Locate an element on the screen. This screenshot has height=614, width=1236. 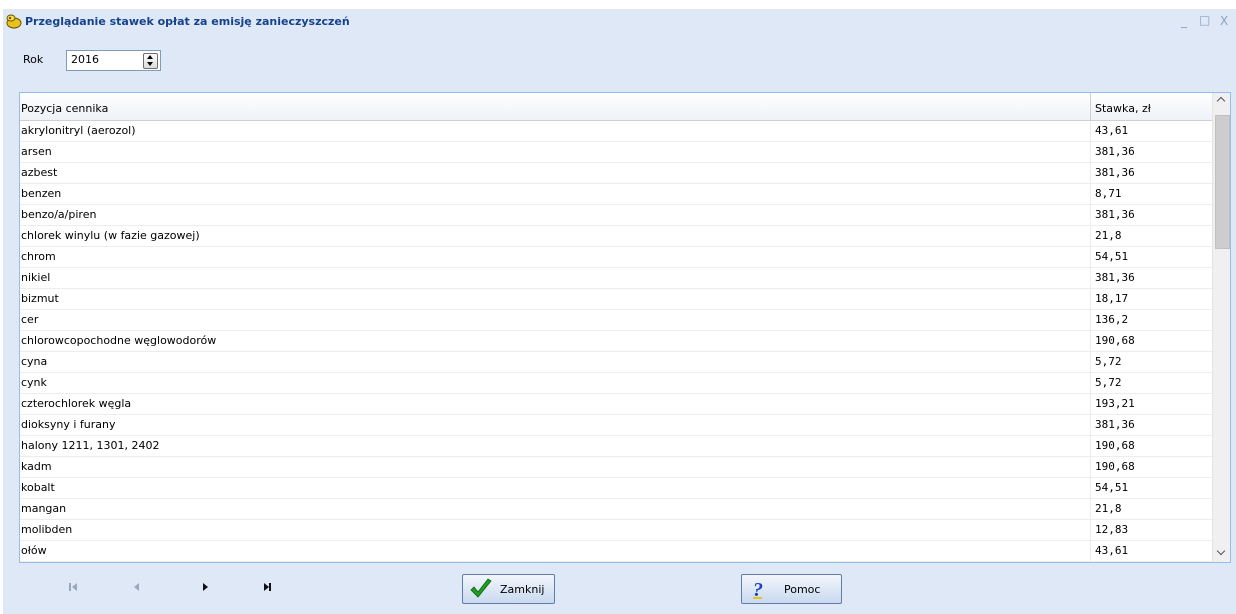
app-icon is located at coordinates (14, 21).